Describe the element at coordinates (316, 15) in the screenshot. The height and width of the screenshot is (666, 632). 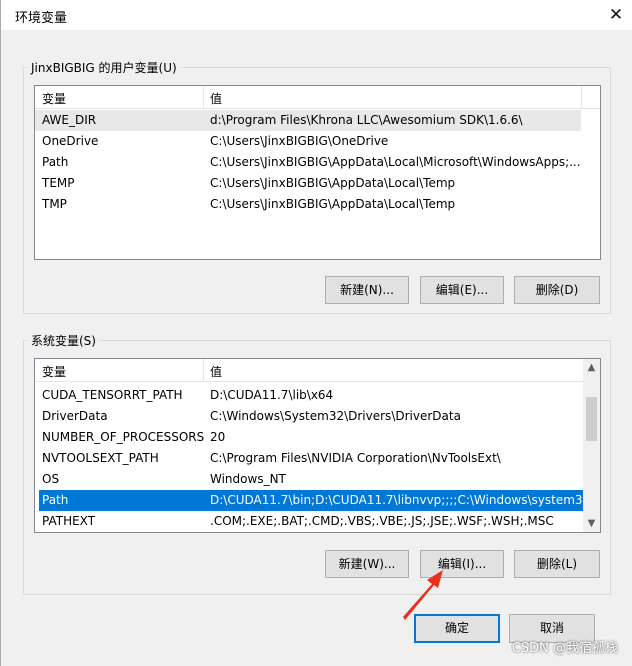
I see `title-bar: 环境变量 ✕` at that location.